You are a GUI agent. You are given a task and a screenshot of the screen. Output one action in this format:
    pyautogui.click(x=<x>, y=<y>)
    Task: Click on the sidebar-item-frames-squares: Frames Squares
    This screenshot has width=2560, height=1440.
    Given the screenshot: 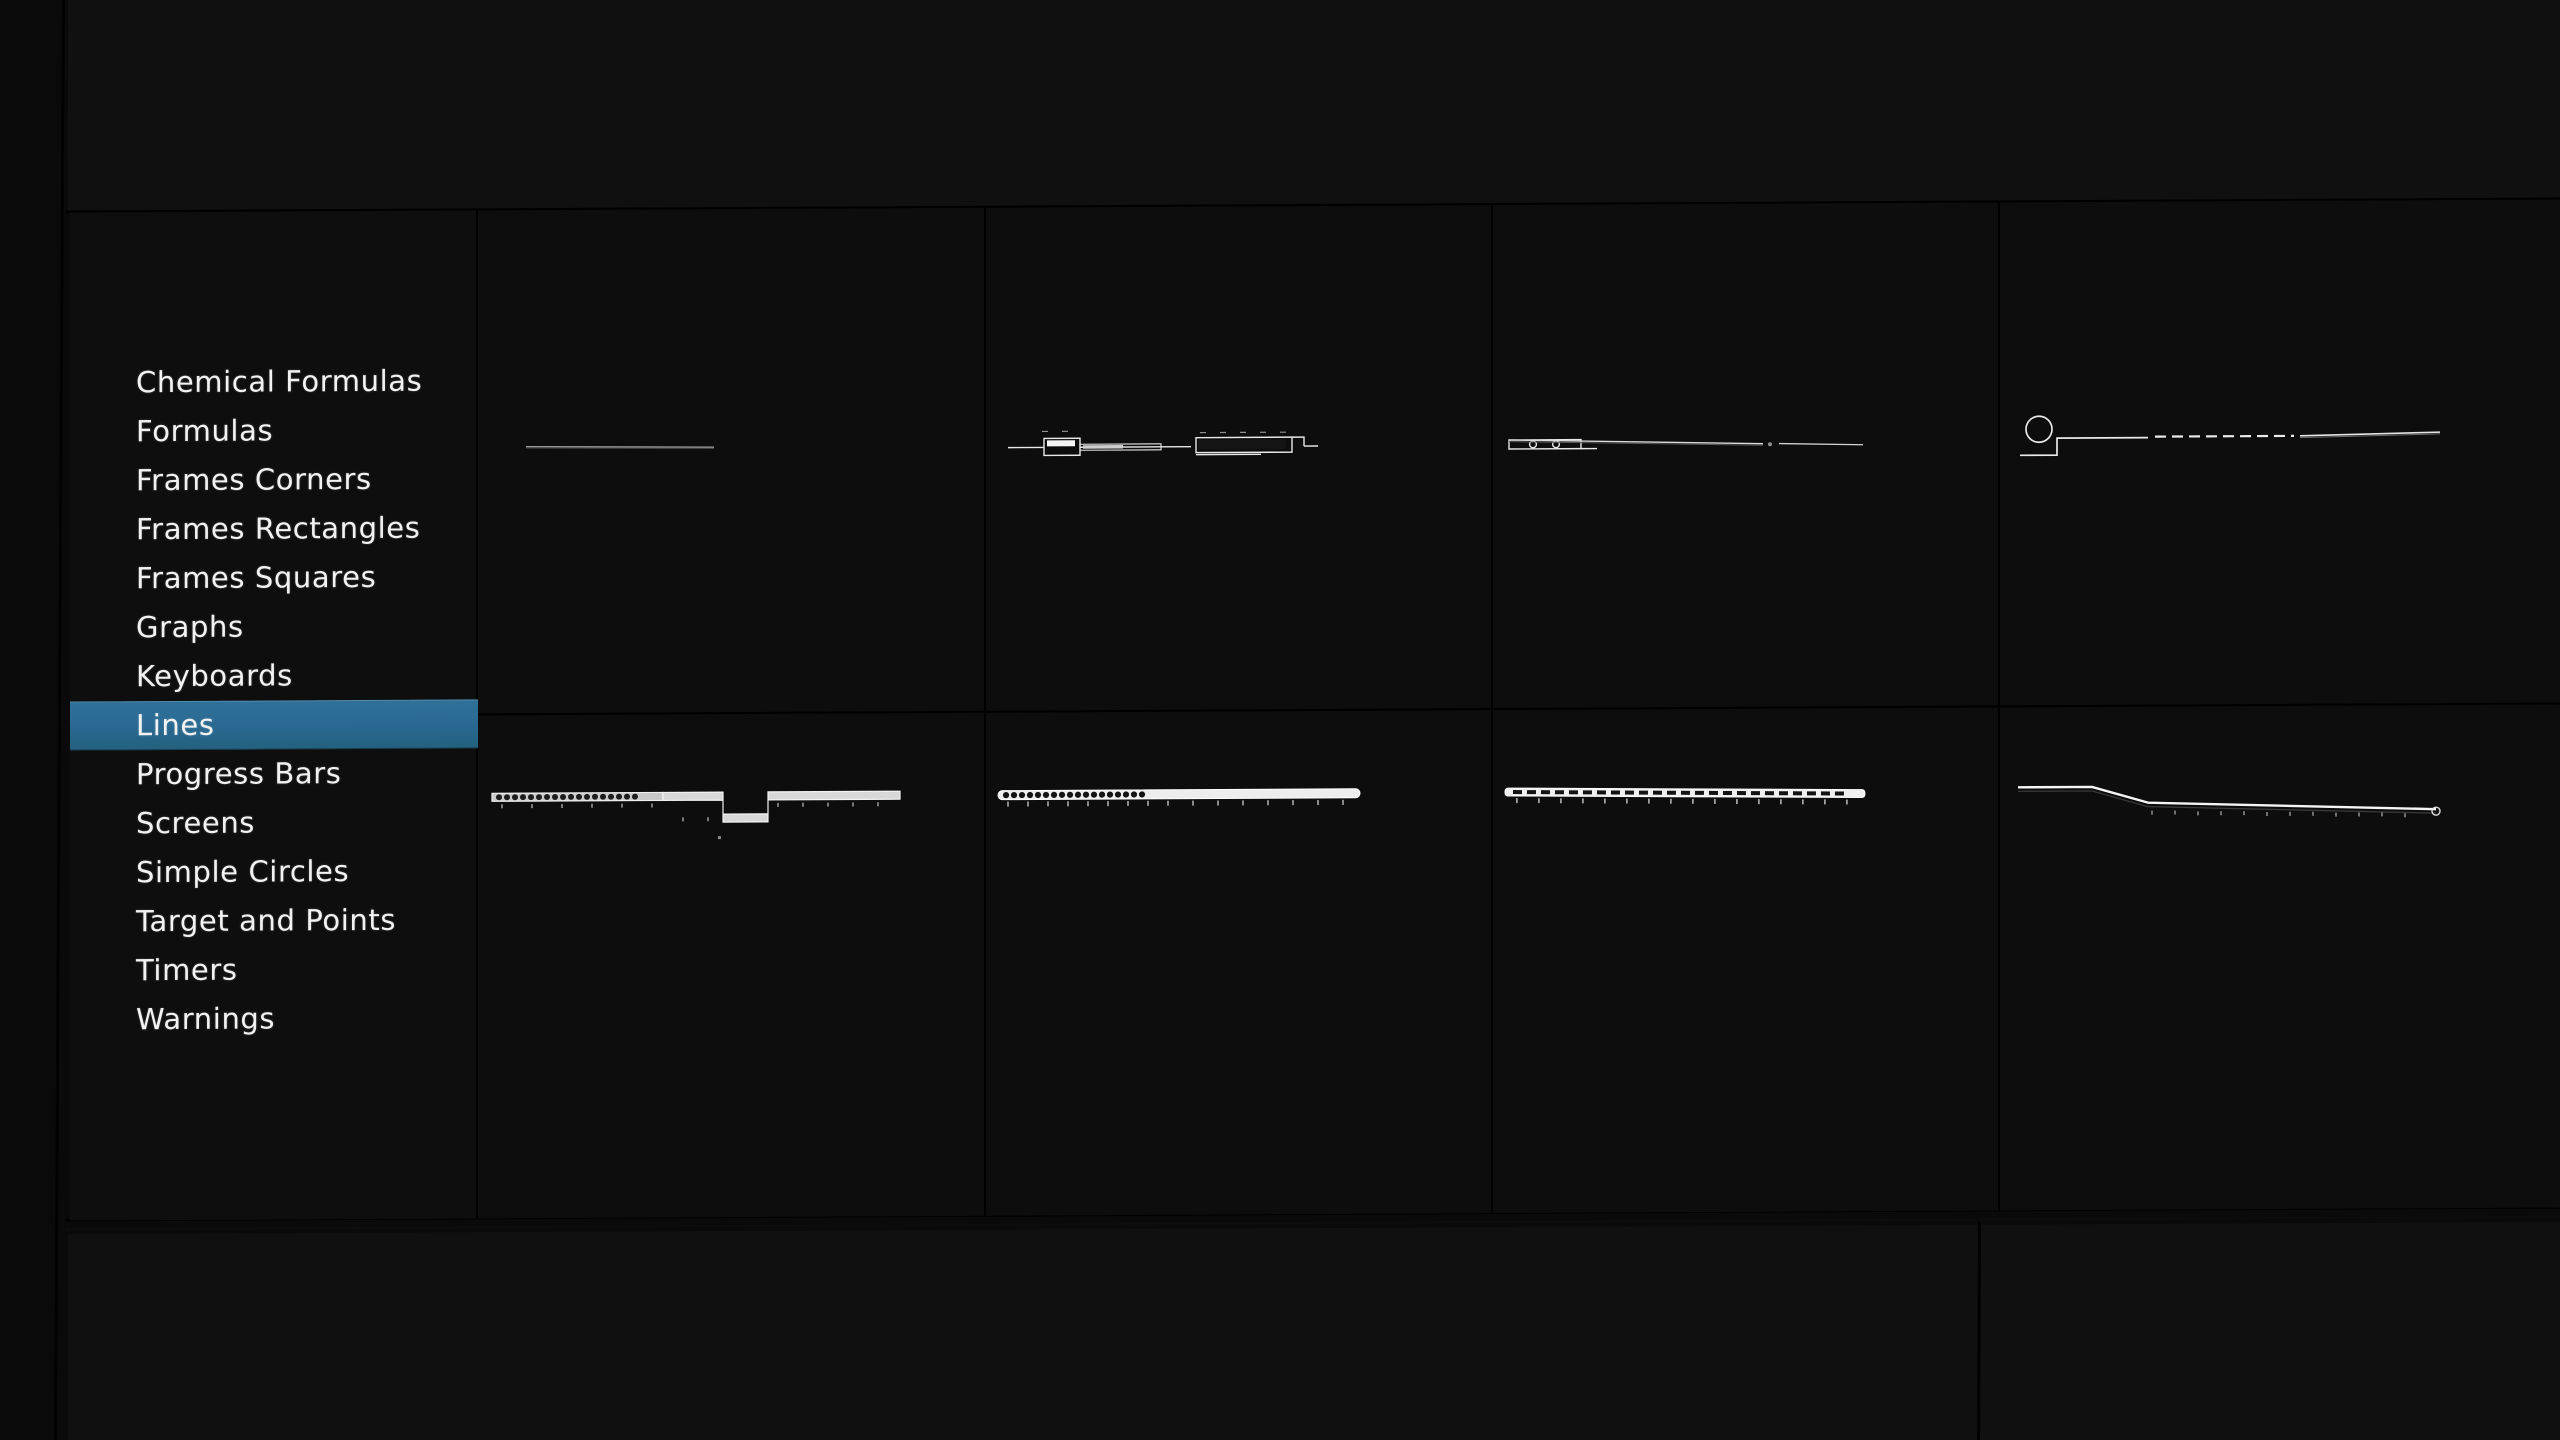 What is the action you would take?
    pyautogui.click(x=274, y=577)
    